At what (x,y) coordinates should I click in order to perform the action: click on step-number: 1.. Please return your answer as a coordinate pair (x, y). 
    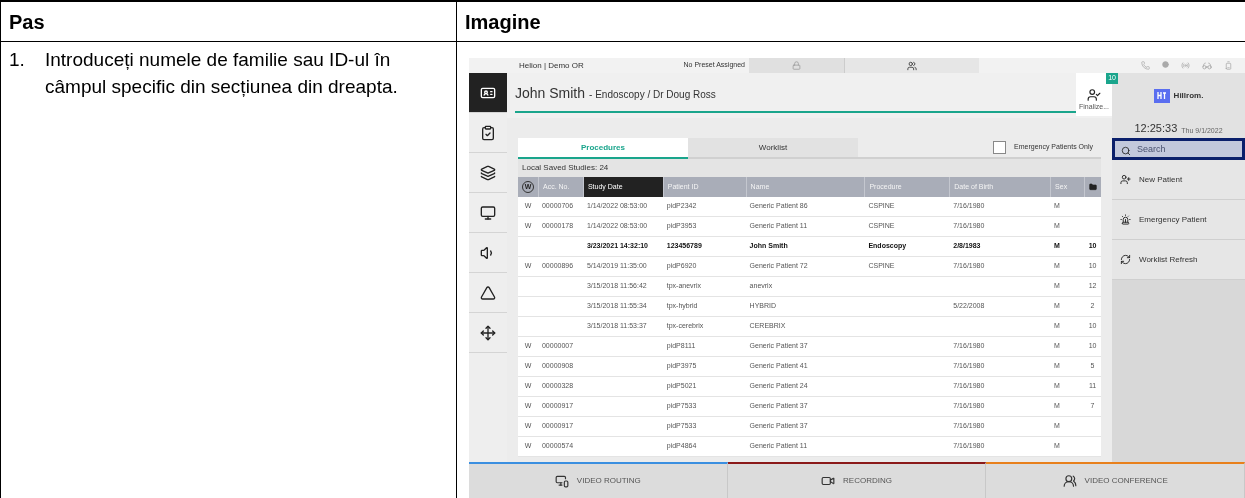
    Looking at the image, I should click on (17, 60).